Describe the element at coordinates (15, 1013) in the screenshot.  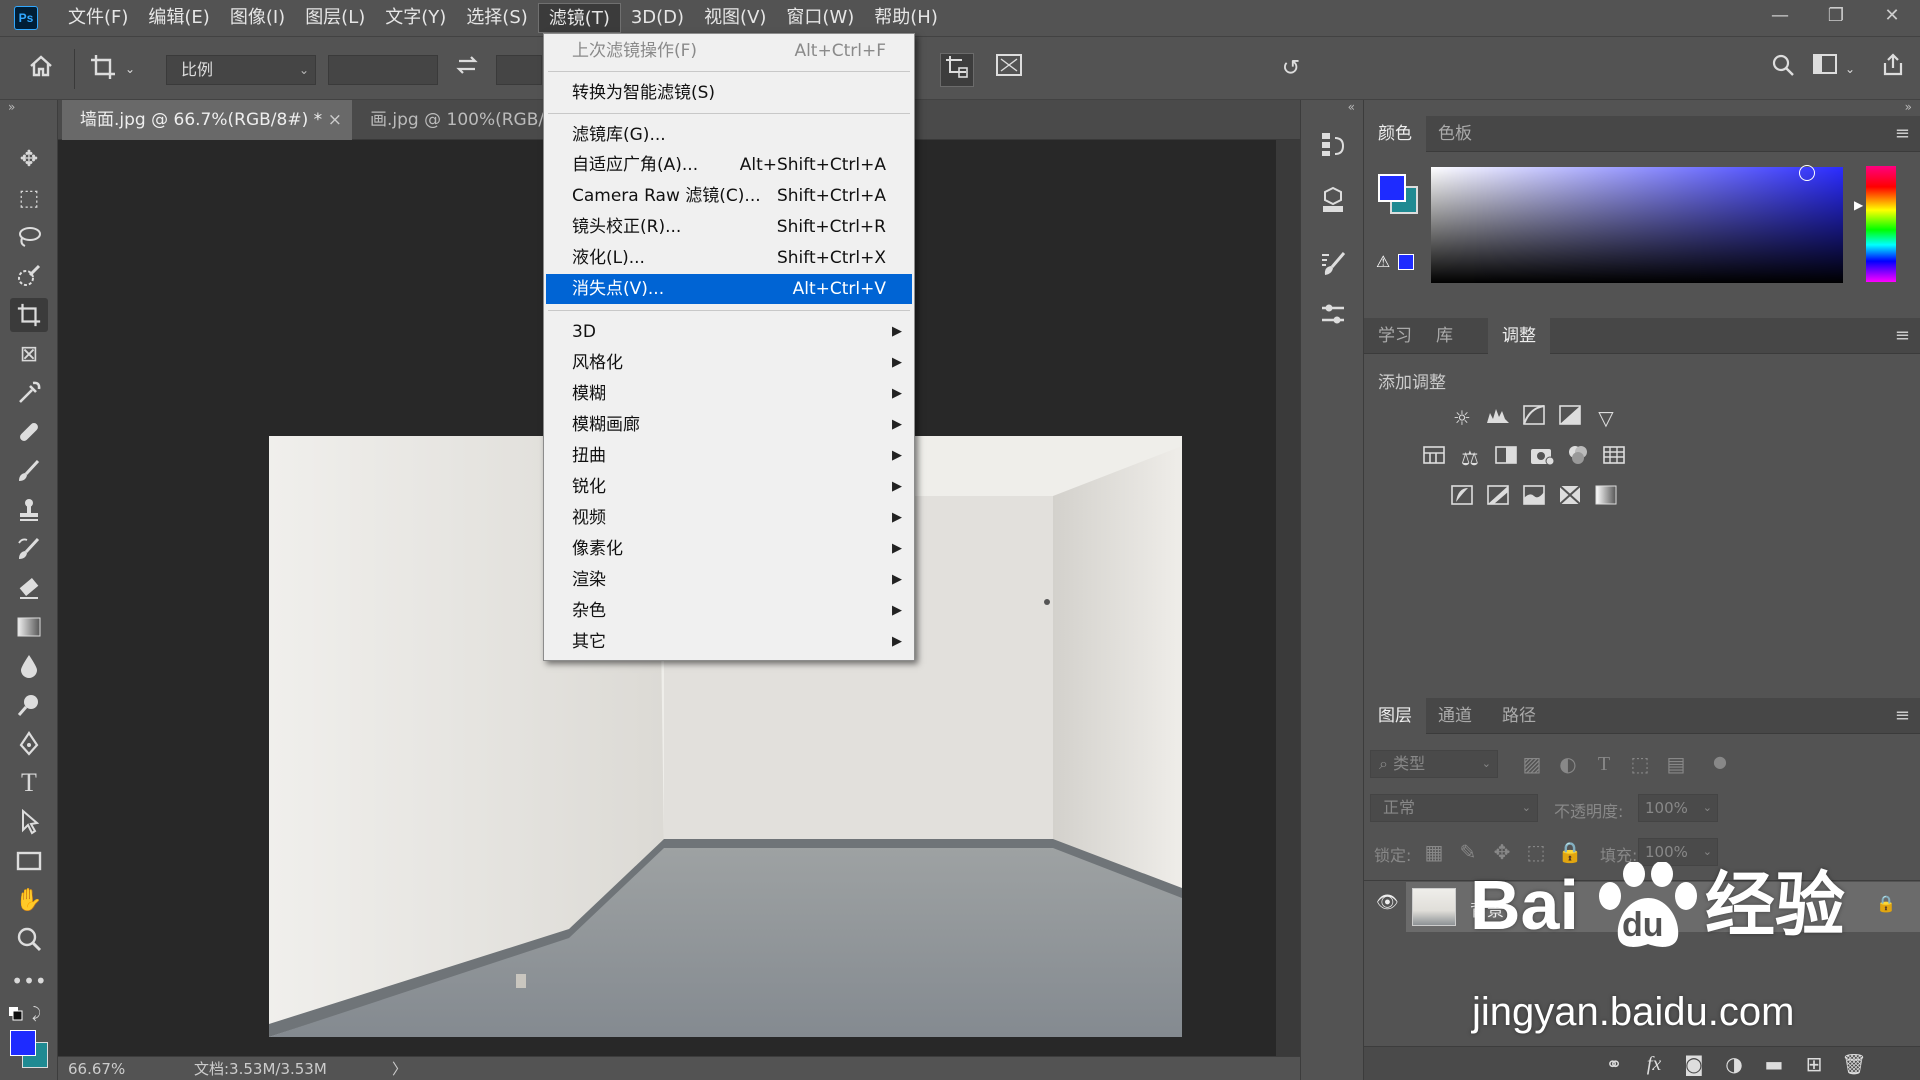
I see `default-colors-icon` at that location.